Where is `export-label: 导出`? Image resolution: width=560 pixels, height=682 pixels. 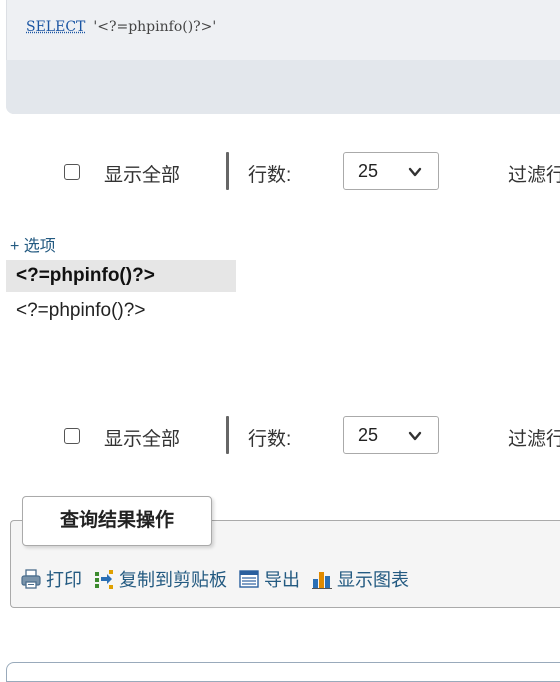 export-label: 导出 is located at coordinates (282, 580).